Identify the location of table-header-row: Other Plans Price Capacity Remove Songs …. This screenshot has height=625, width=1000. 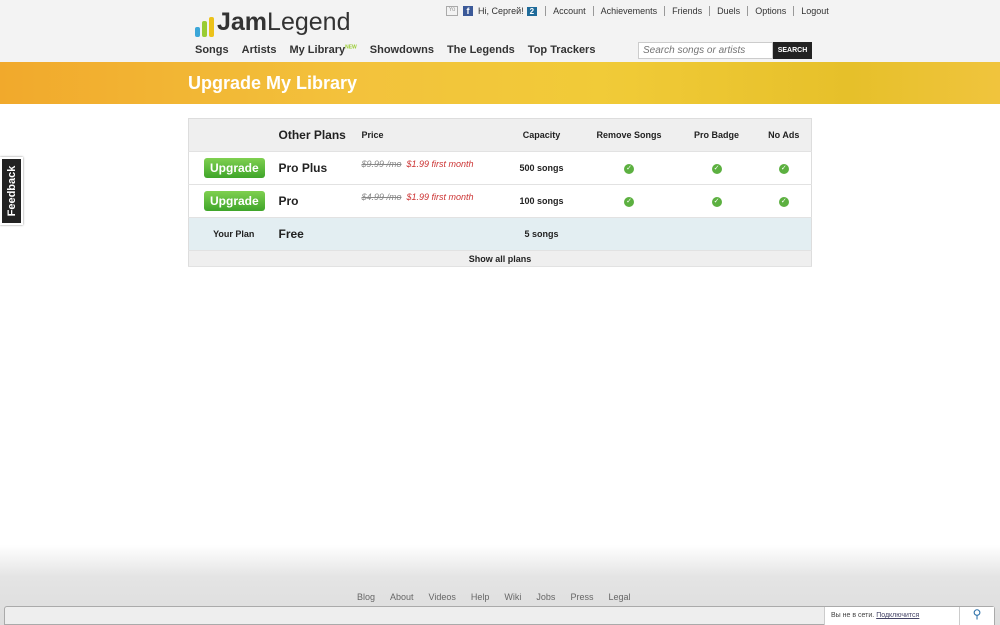
(500, 135).